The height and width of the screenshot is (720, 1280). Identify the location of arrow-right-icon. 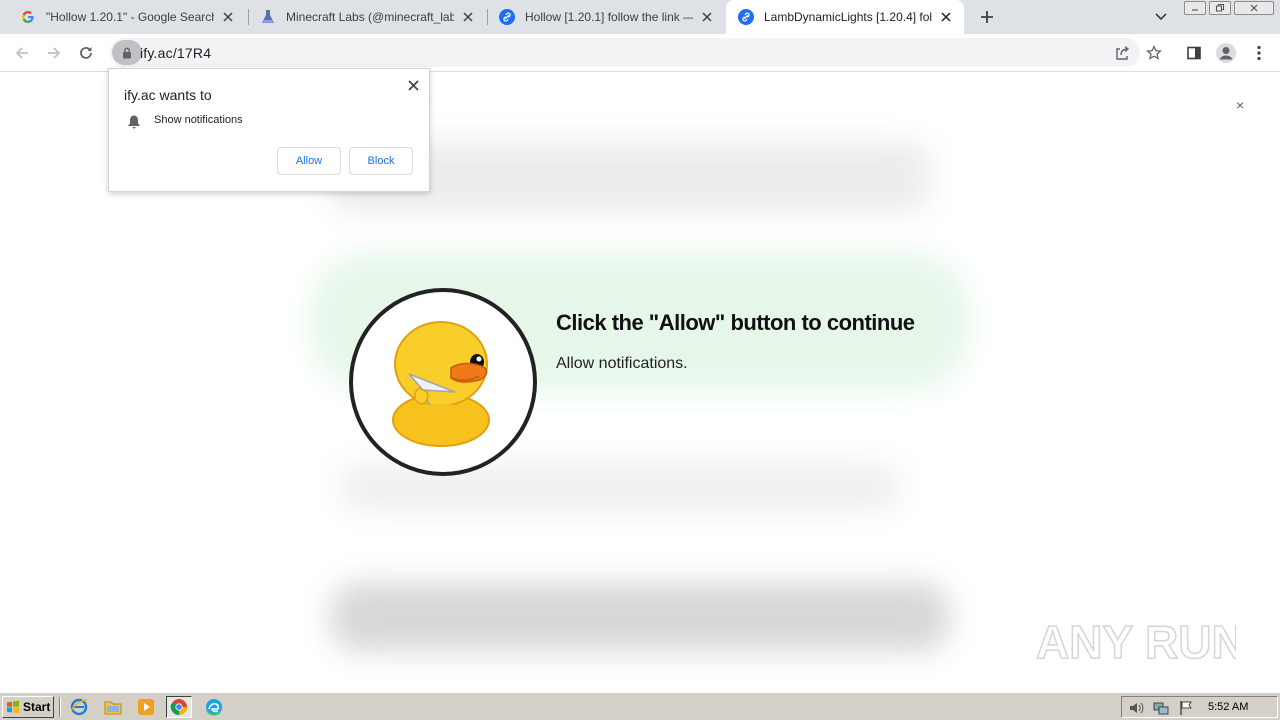
(54, 53).